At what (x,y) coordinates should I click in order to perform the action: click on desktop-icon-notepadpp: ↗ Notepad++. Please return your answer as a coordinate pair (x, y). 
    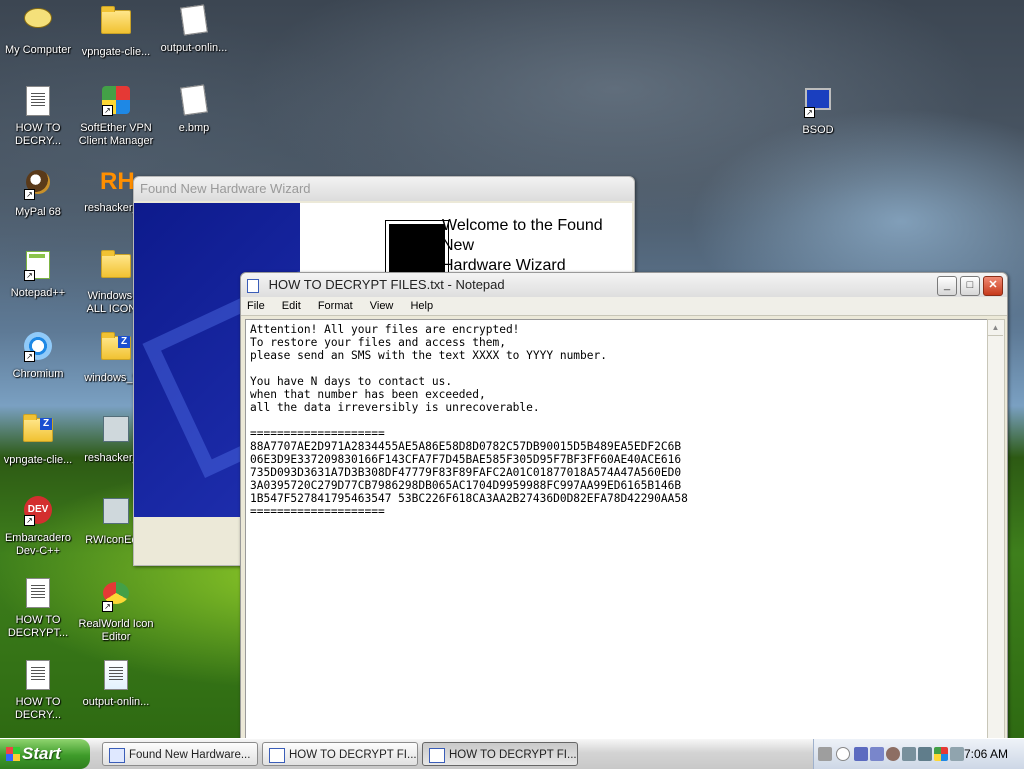
    Looking at the image, I should click on (38, 274).